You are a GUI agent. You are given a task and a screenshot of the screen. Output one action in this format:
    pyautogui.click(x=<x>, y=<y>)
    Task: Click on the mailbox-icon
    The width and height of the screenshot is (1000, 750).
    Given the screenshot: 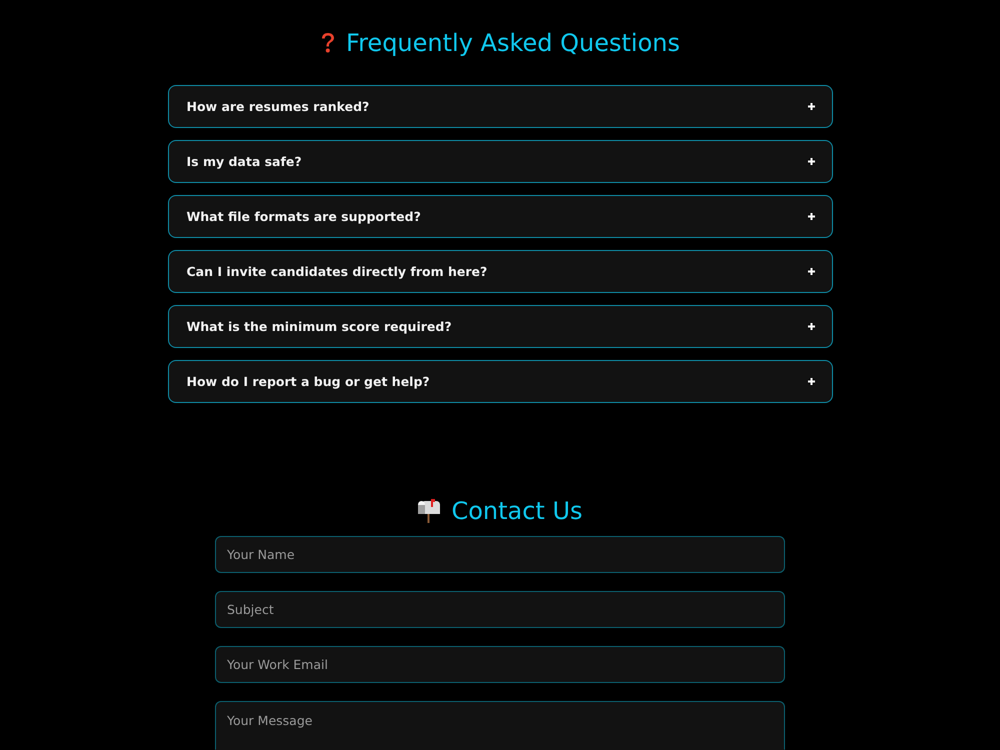 What is the action you would take?
    pyautogui.click(x=429, y=511)
    